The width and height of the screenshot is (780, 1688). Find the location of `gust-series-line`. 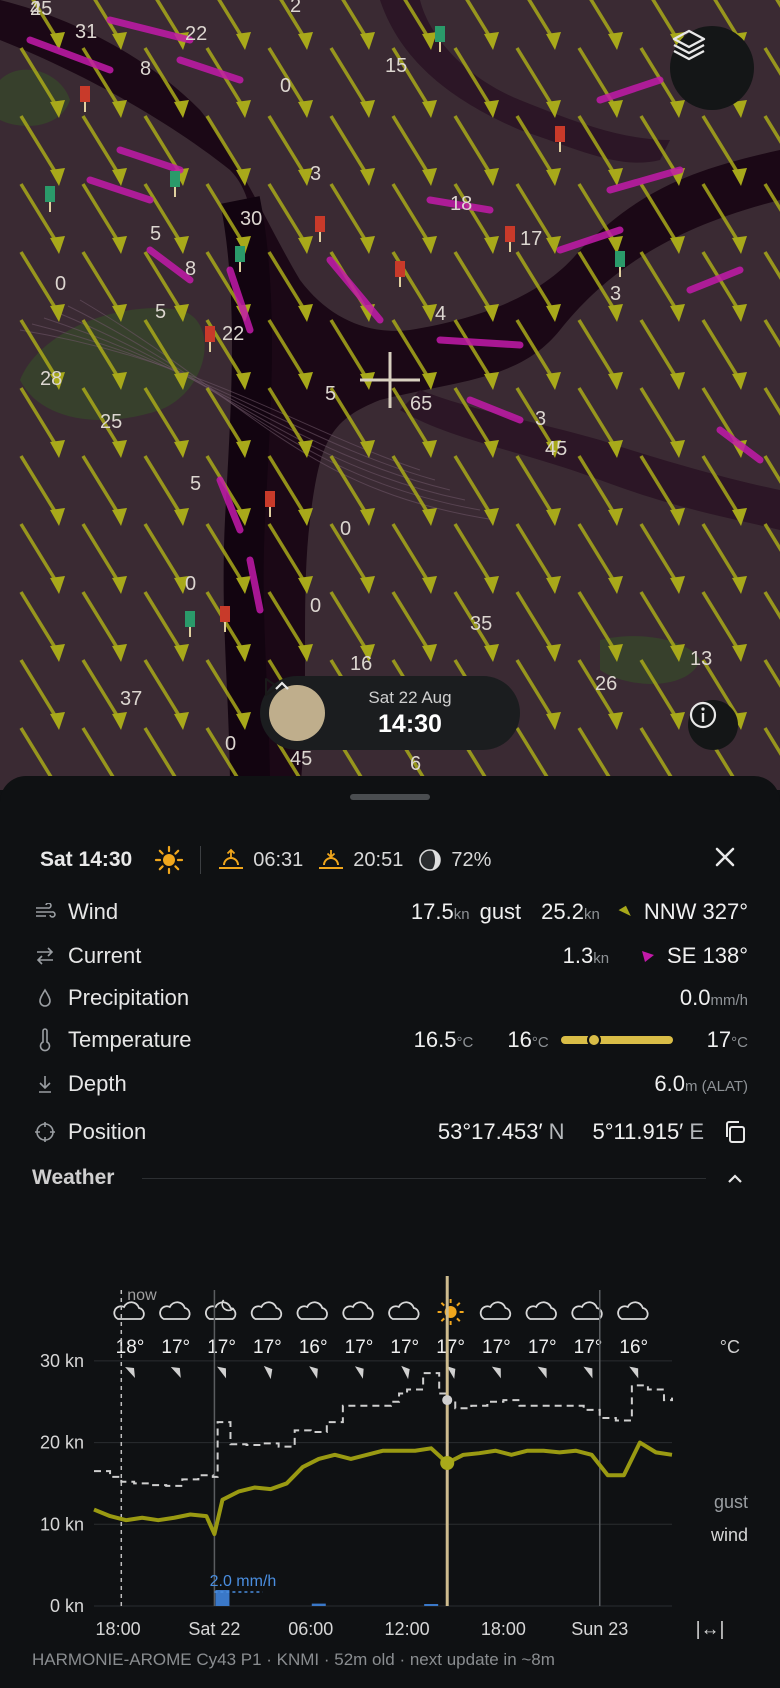

gust-series-line is located at coordinates (383, 1429).